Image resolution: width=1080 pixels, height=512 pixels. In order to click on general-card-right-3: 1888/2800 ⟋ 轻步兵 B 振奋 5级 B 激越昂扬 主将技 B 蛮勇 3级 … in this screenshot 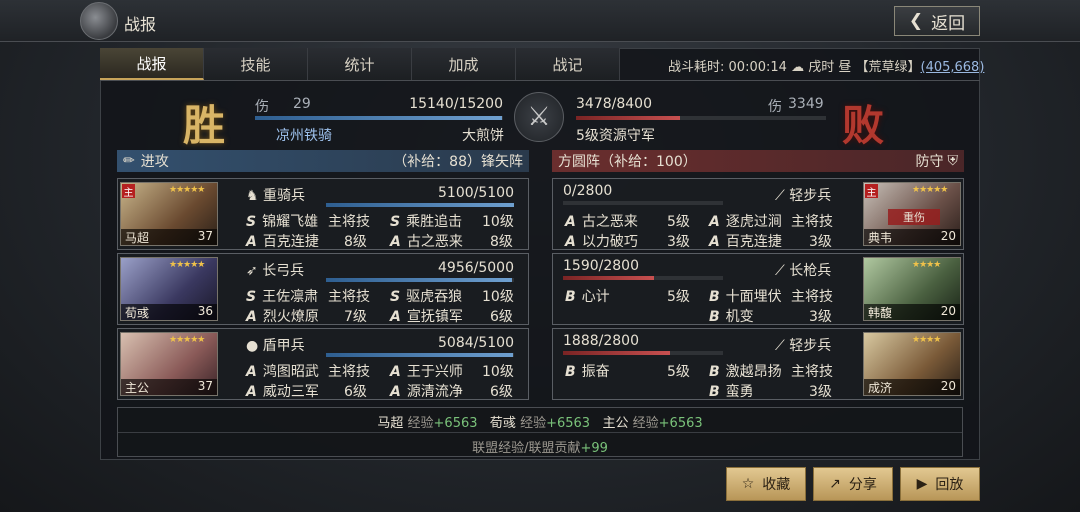, I will do `click(758, 364)`.